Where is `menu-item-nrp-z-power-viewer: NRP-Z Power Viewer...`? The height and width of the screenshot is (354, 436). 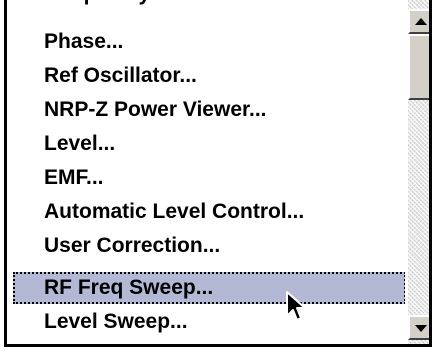
menu-item-nrp-z-power-viewer: NRP-Z Power Viewer... is located at coordinates (209, 110).